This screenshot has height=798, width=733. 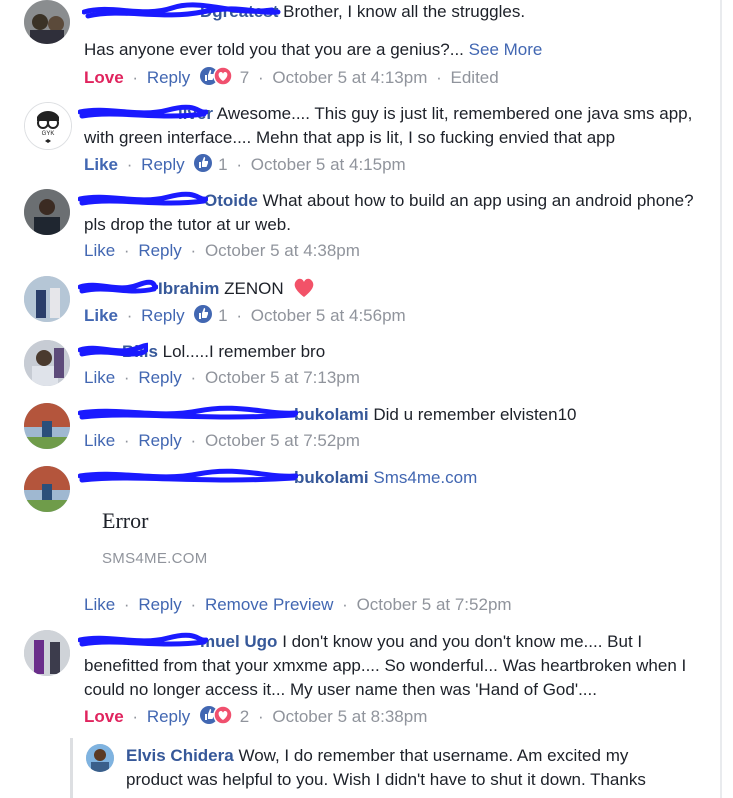 What do you see at coordinates (48, 134) in the screenshot?
I see `svg-text: GYK` at bounding box center [48, 134].